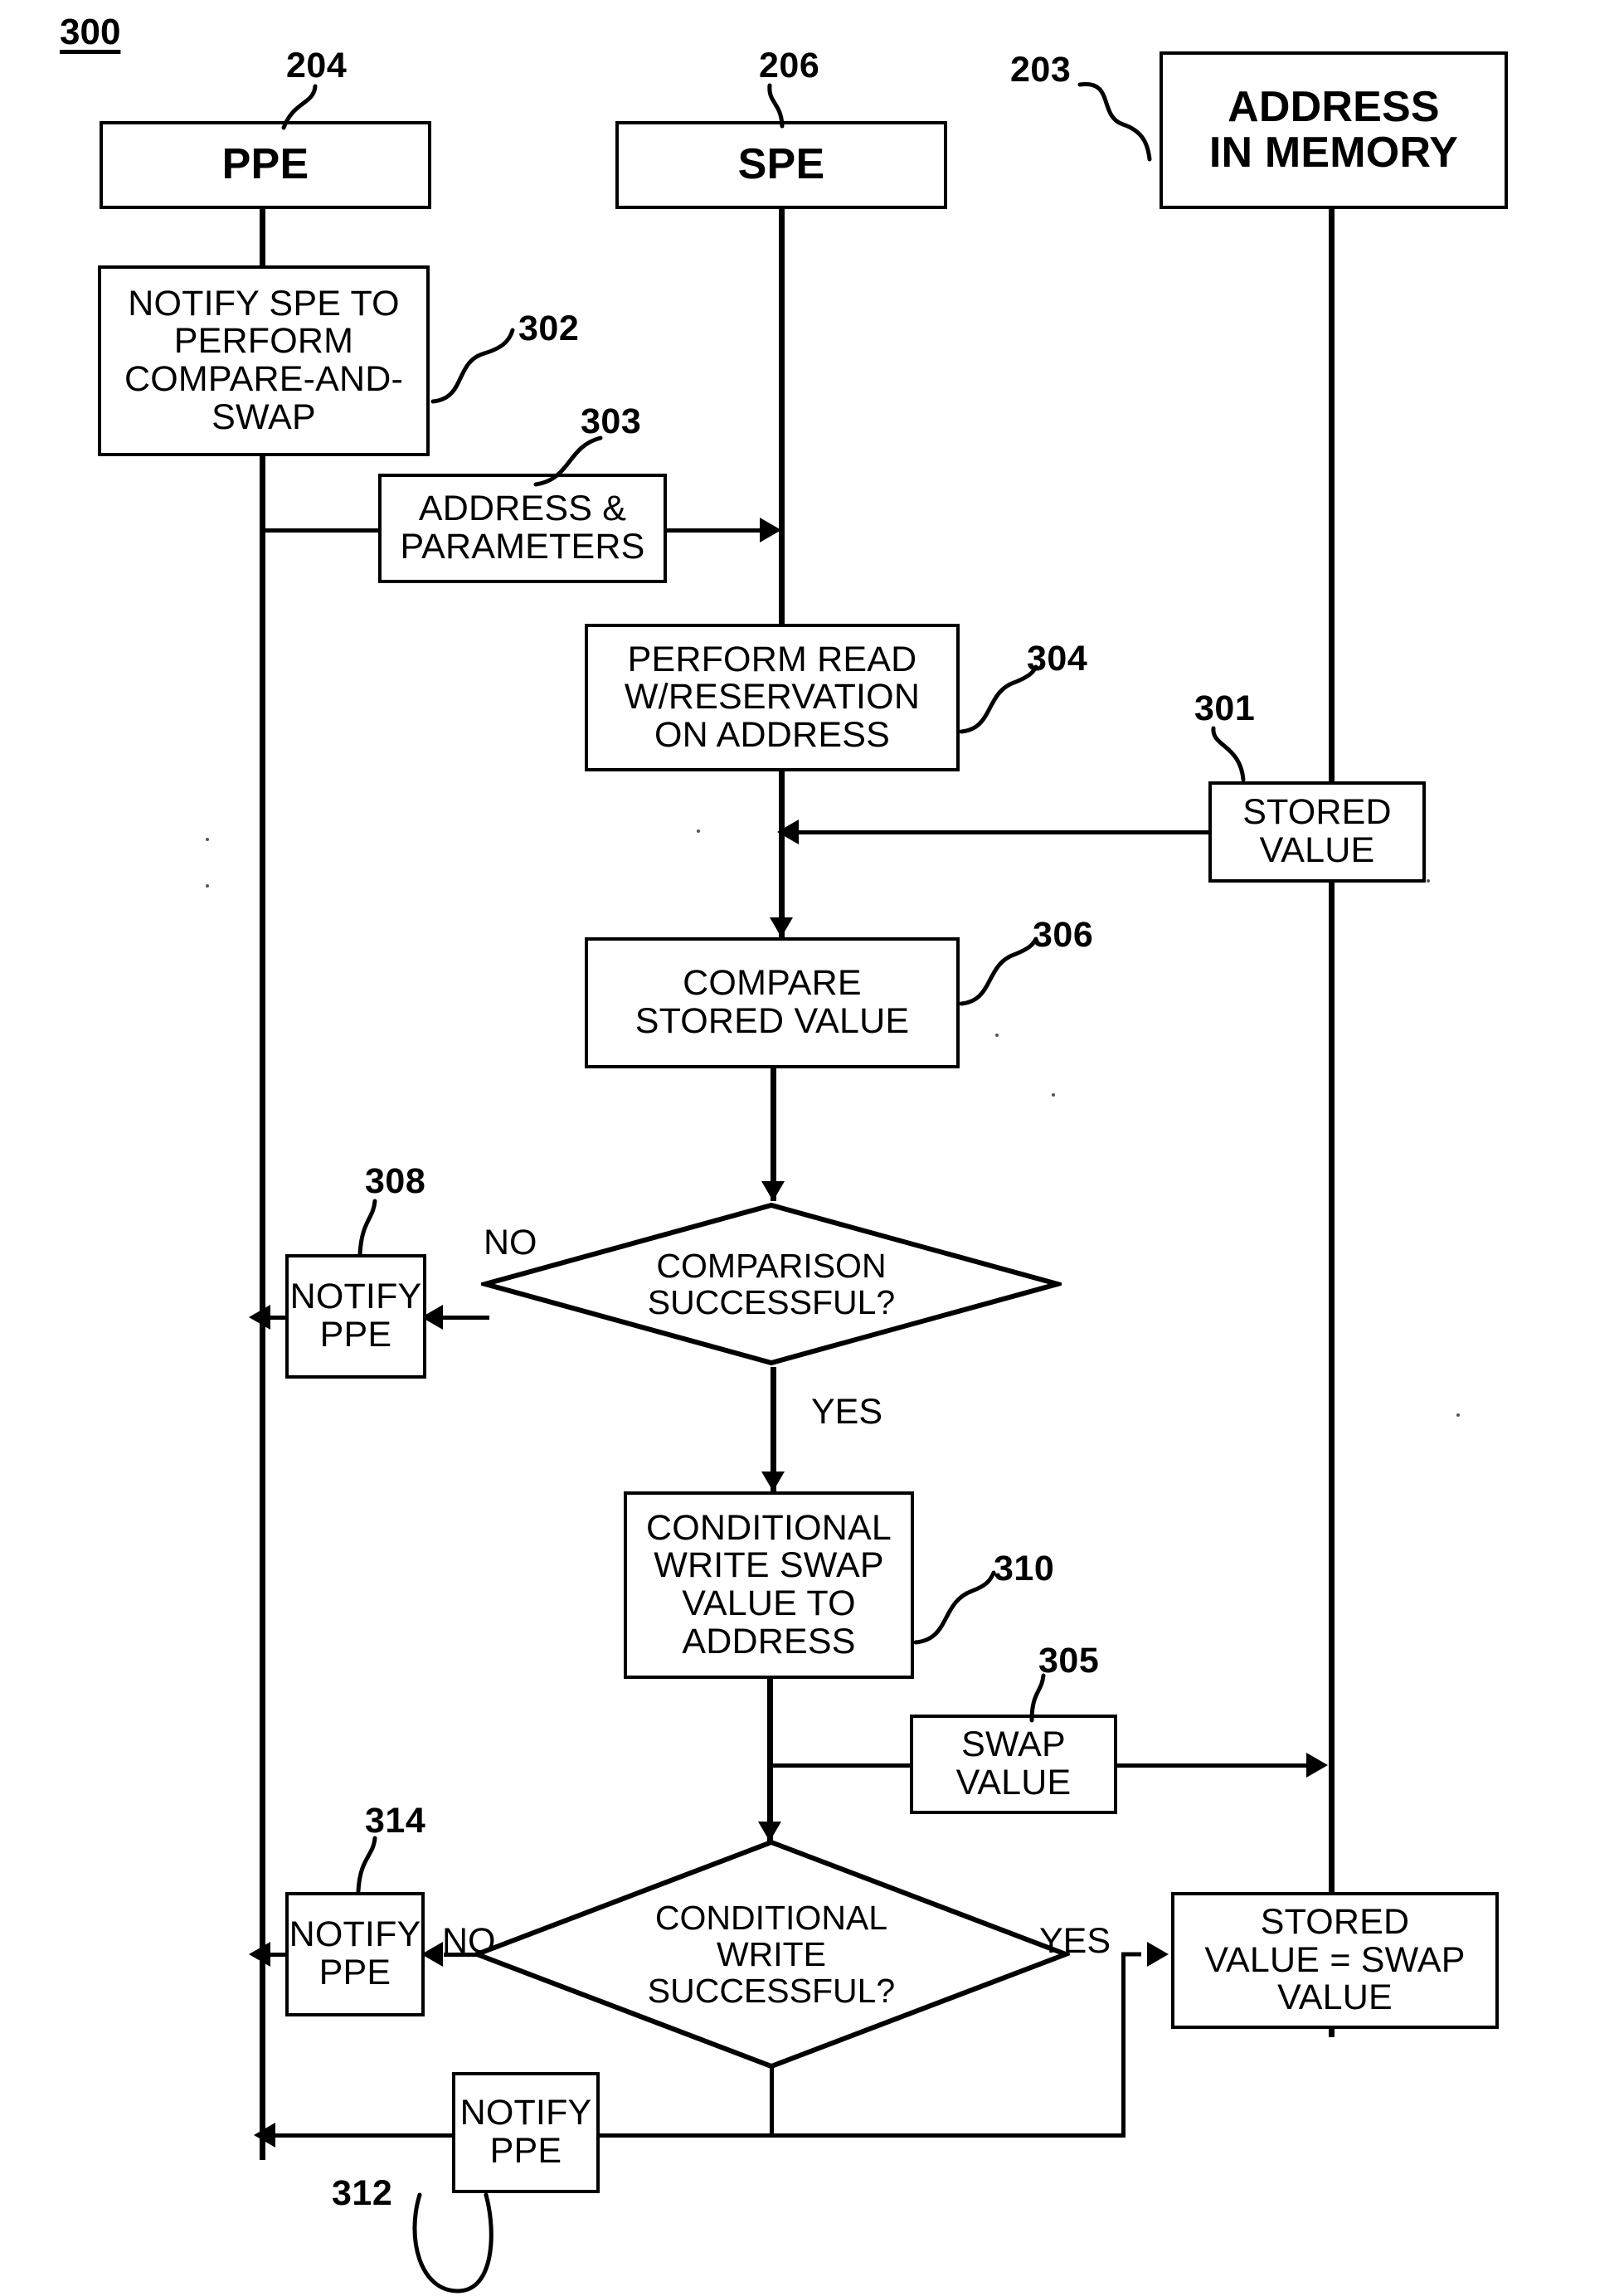 The height and width of the screenshot is (2296, 1619). I want to click on edge-swapvalue-to-memory, so click(1213, 1766).